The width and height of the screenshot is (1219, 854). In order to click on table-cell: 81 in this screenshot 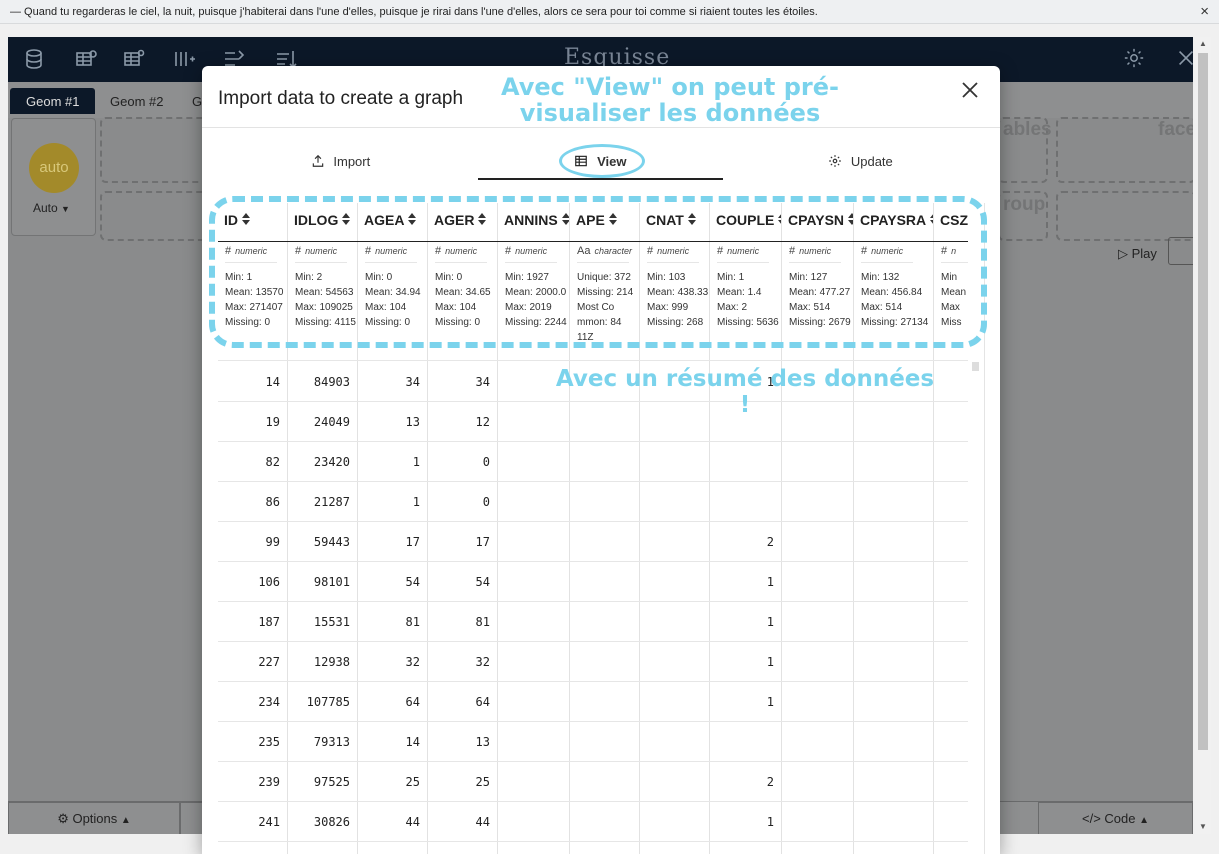, I will do `click(412, 622)`.